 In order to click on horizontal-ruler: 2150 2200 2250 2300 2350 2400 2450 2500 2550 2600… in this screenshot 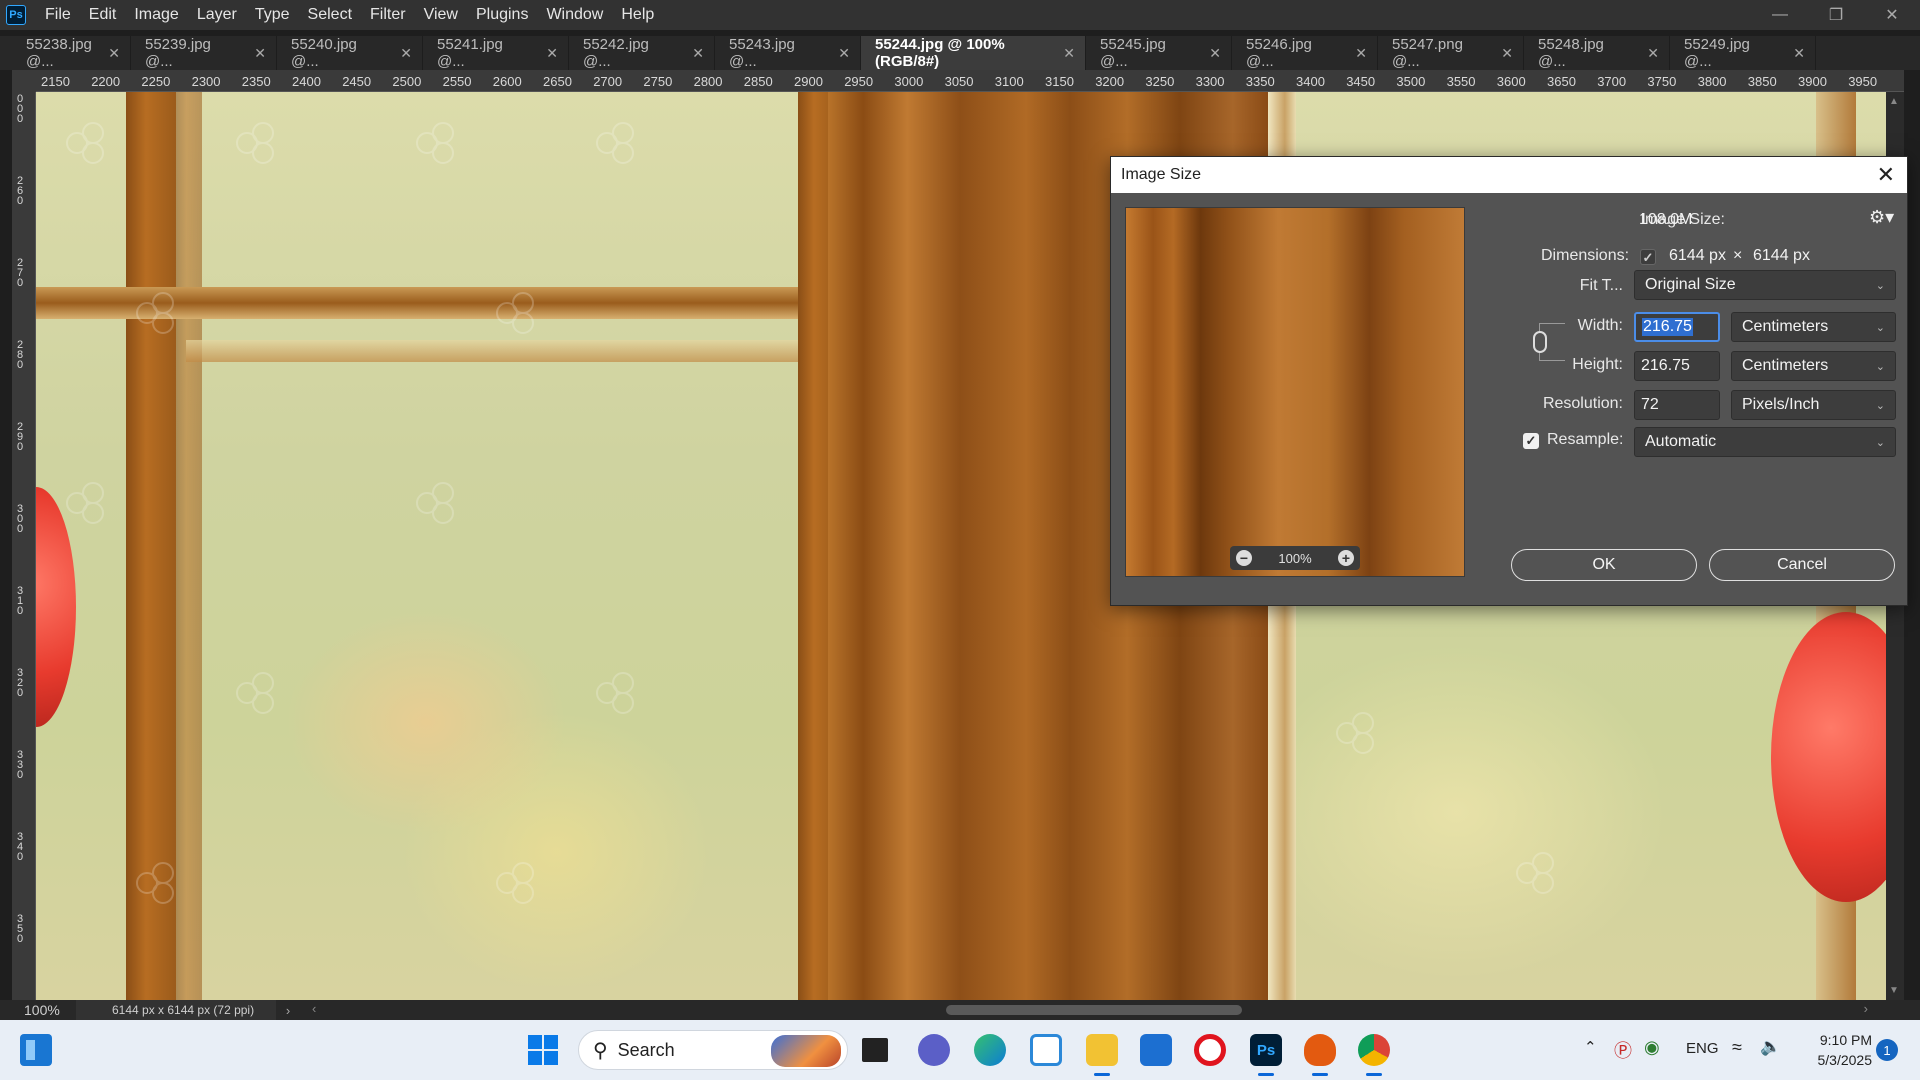, I will do `click(970, 81)`.